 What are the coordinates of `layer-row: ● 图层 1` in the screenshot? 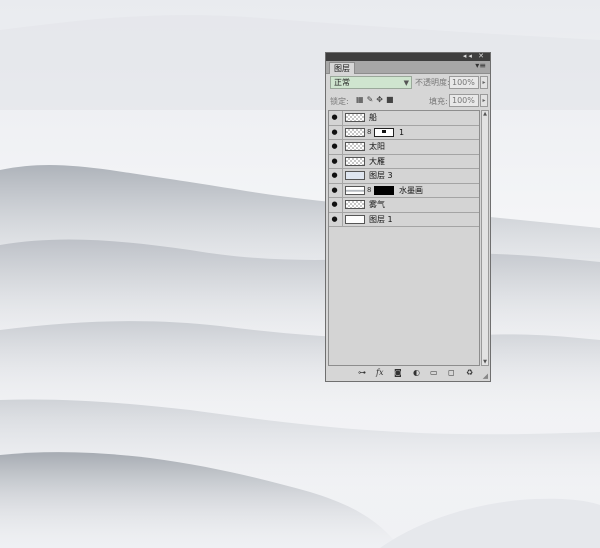 It's located at (404, 219).